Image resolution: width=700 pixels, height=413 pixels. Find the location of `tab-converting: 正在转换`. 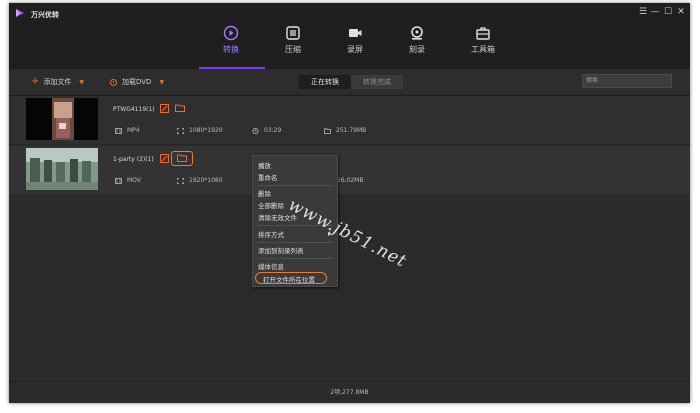

tab-converting: 正在转换 is located at coordinates (325, 82).